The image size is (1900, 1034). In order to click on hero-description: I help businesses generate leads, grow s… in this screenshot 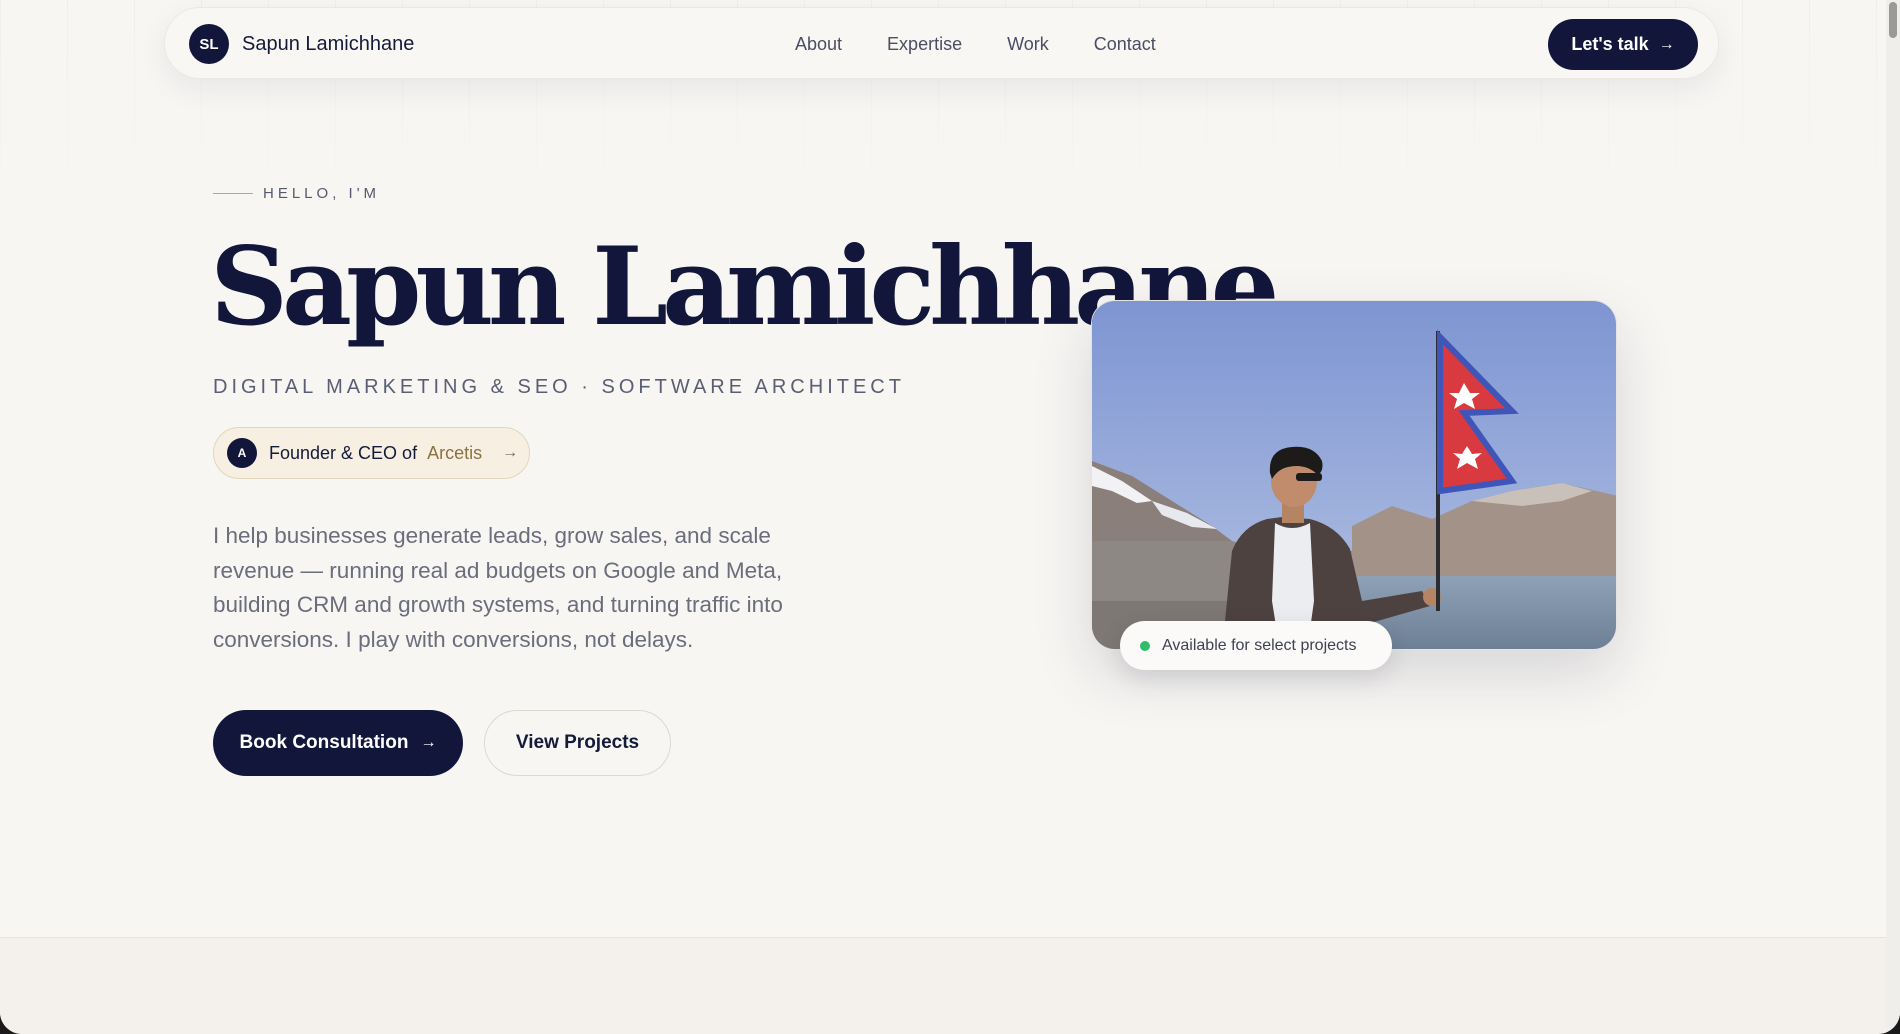, I will do `click(498, 587)`.